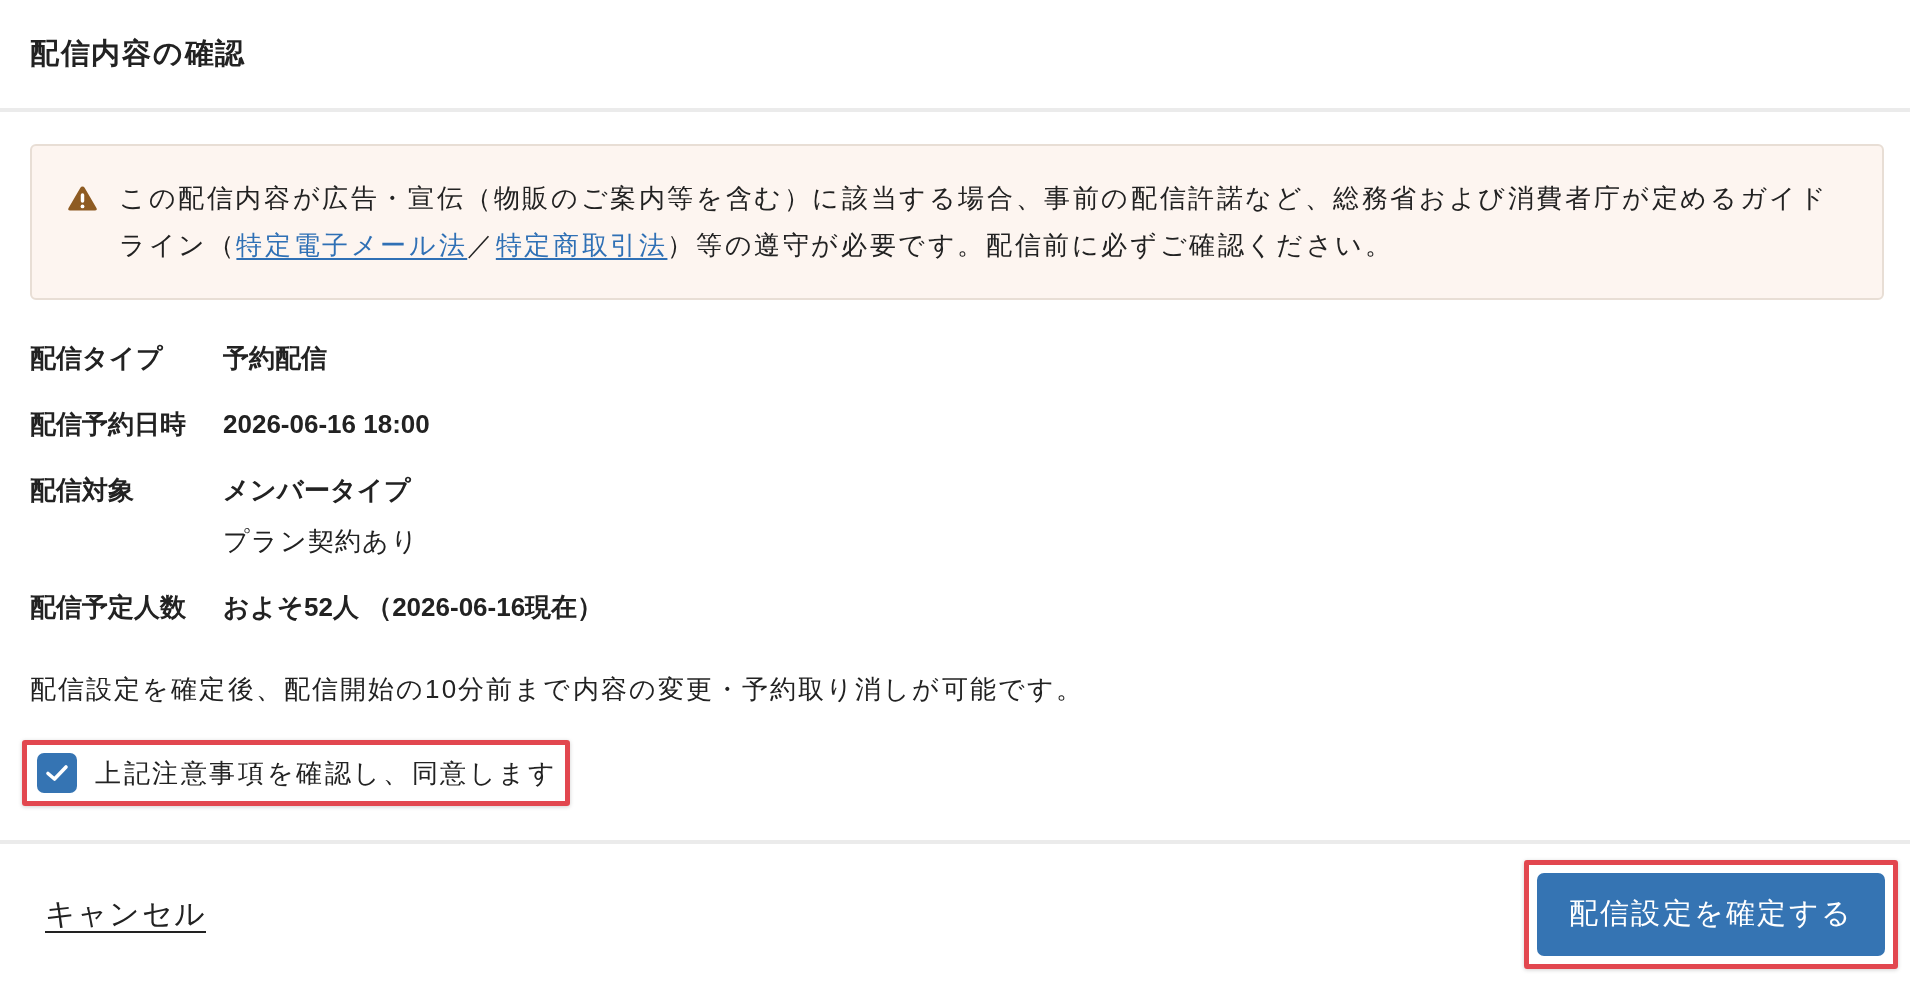  What do you see at coordinates (275, 358) in the screenshot?
I see `detail-value: 予約配信` at bounding box center [275, 358].